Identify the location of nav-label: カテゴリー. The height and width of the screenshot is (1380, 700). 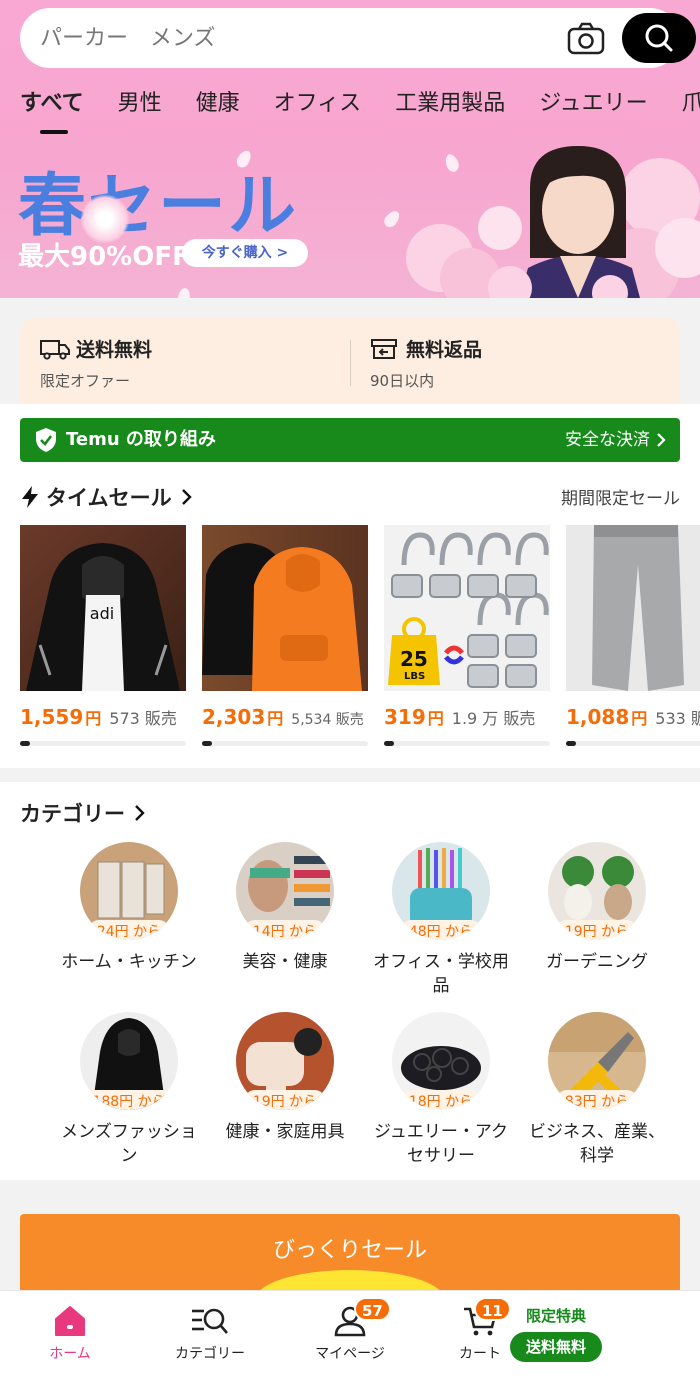
(210, 1354).